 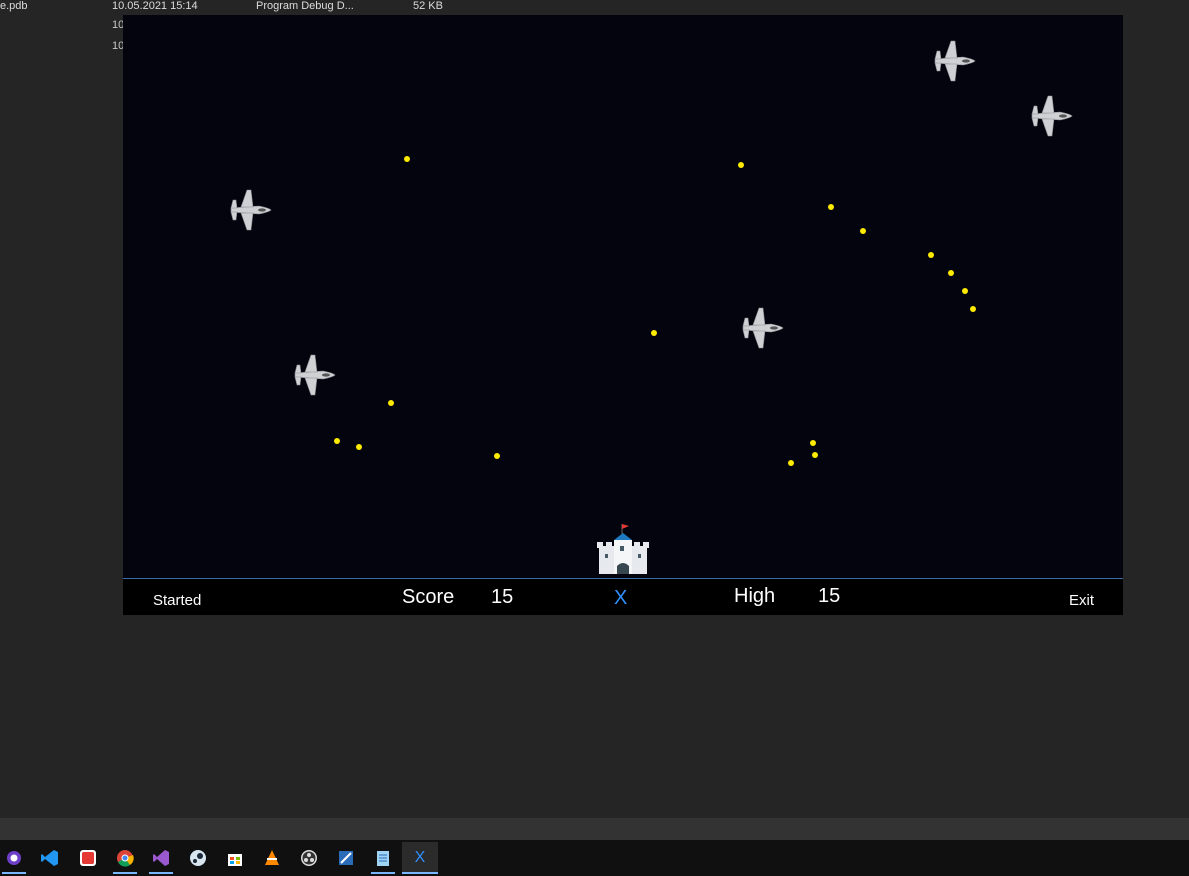 I want to click on taskbar-separator, so click(x=594, y=829).